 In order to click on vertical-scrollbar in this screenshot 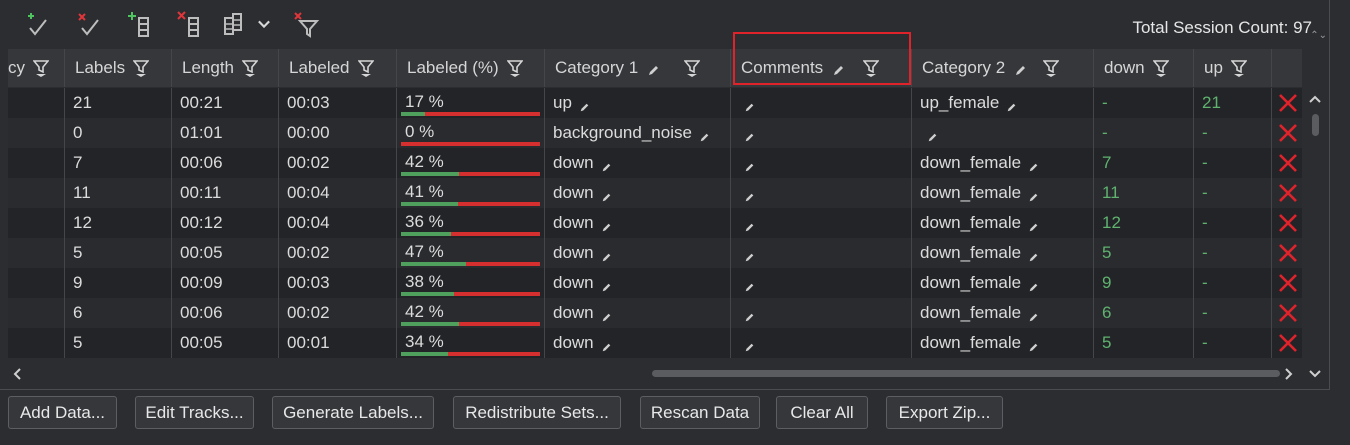, I will do `click(1315, 224)`.